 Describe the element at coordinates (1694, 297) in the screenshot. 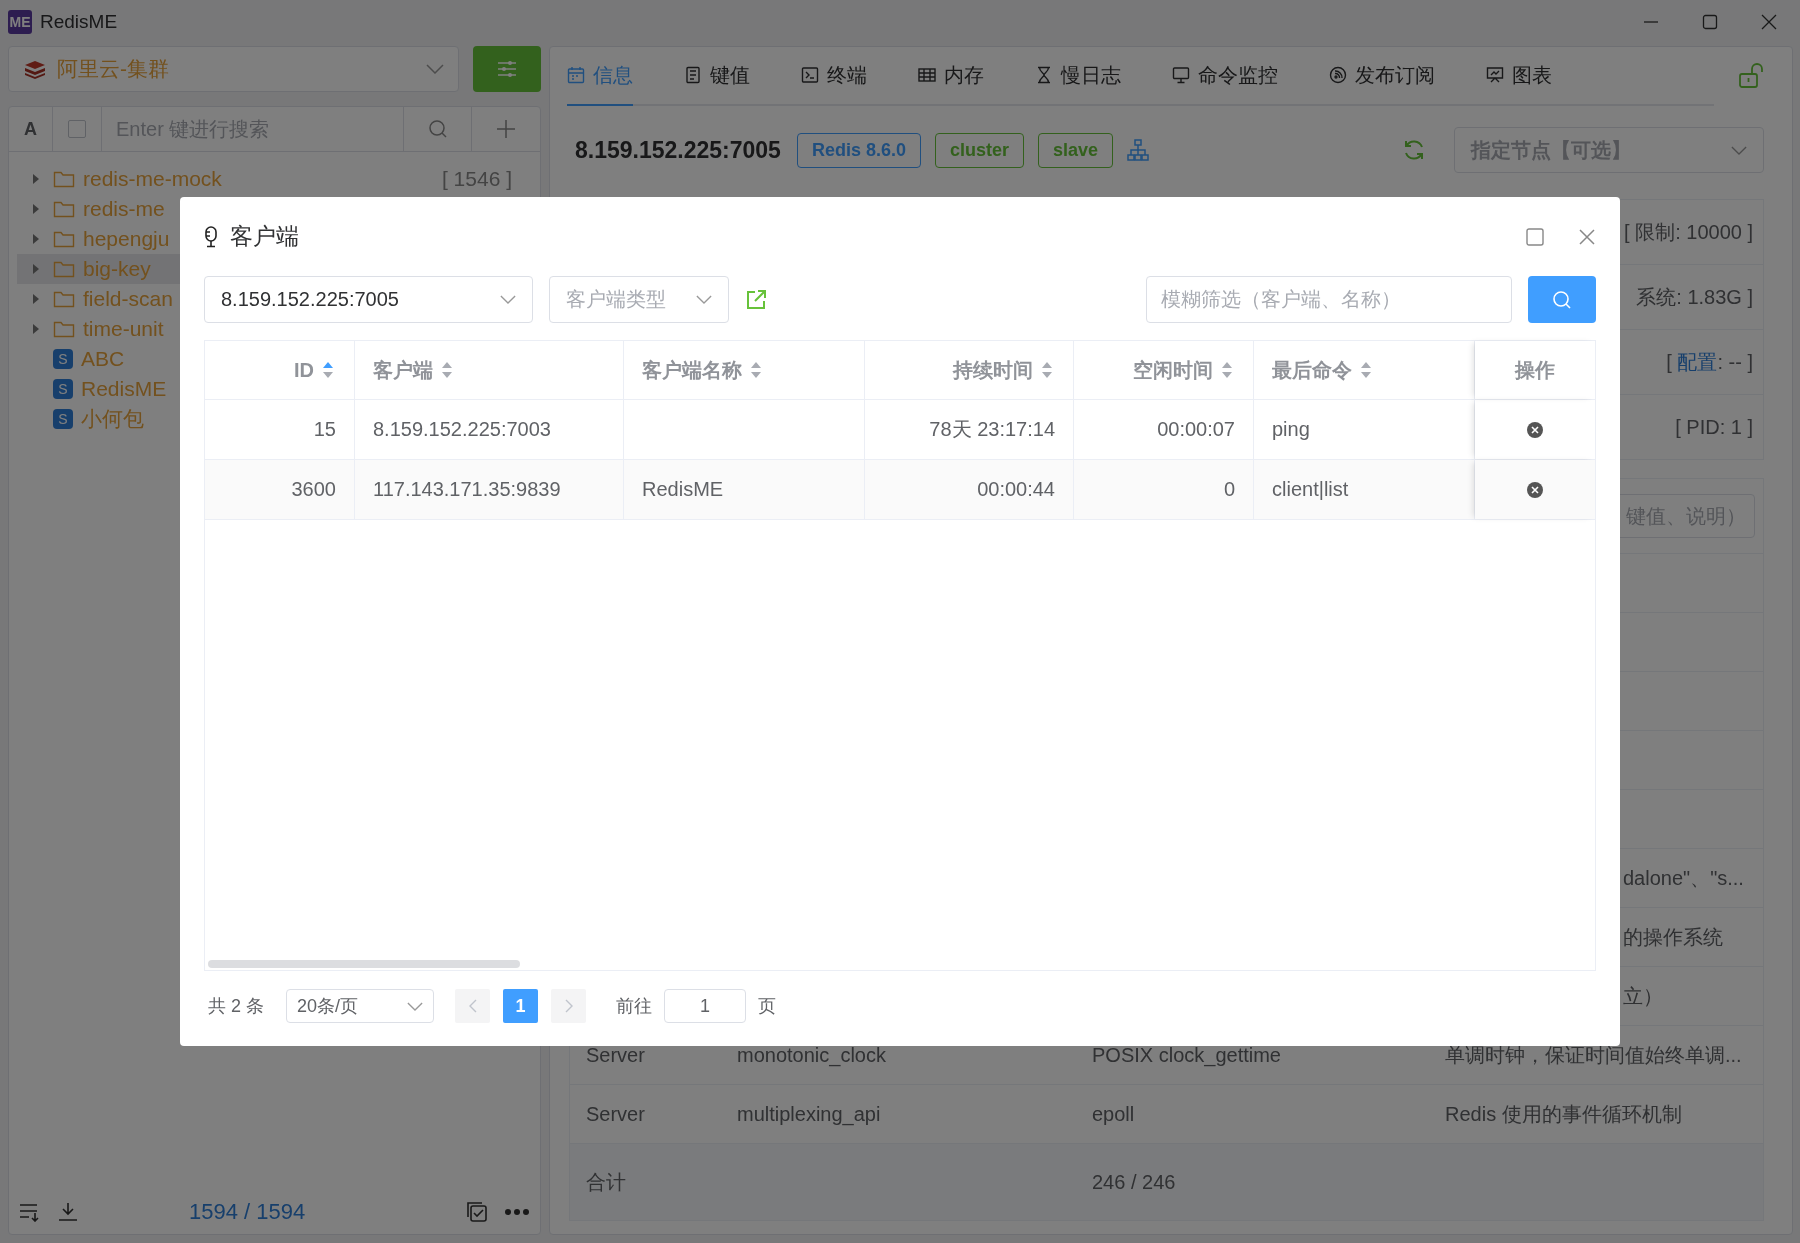

I see `info-value: 系统: 1.83G ]` at that location.